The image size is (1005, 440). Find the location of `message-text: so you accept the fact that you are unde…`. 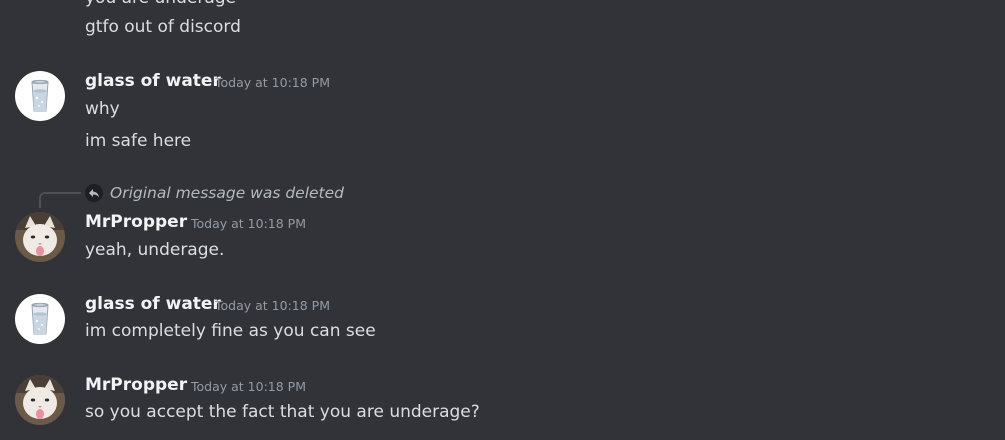

message-text: so you accept the fact that you are unde… is located at coordinates (282, 412).